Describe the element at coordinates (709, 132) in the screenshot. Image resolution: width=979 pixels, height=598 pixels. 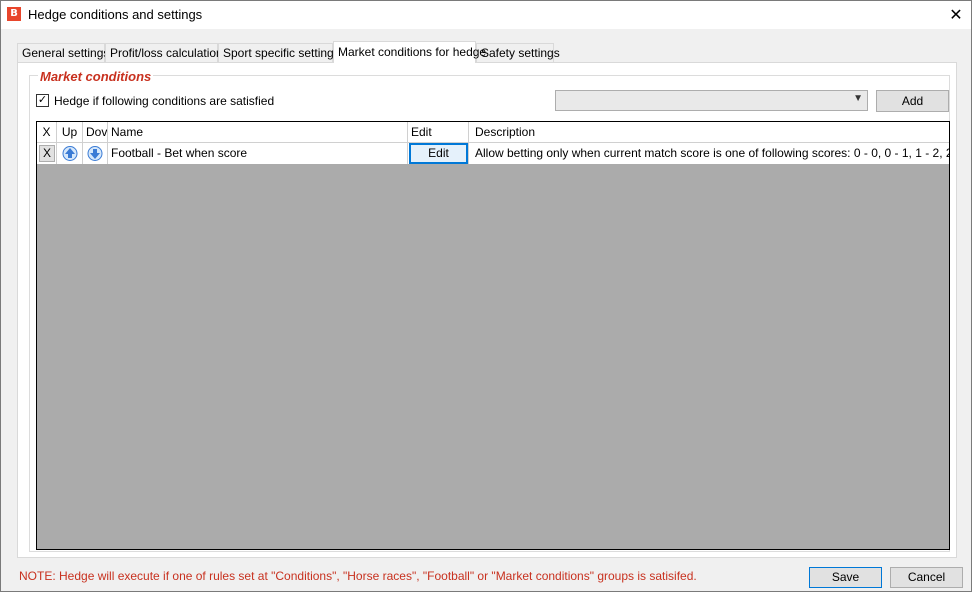
I see `header-description: Description` at that location.